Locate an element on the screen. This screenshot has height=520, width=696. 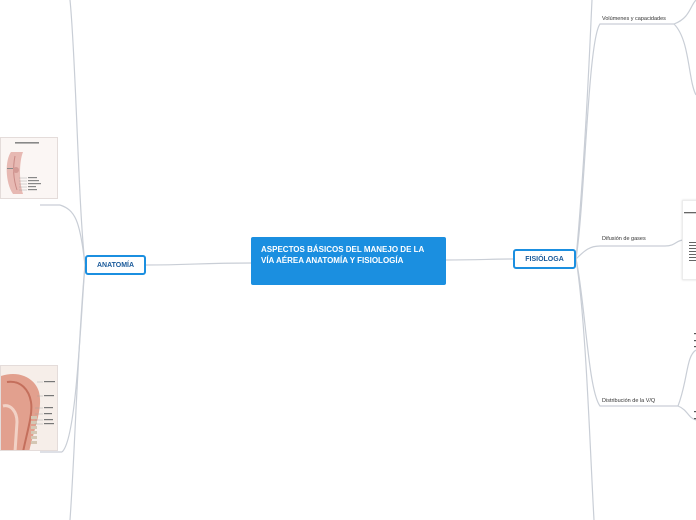
card-text-lines is located at coordinates (690, 236).